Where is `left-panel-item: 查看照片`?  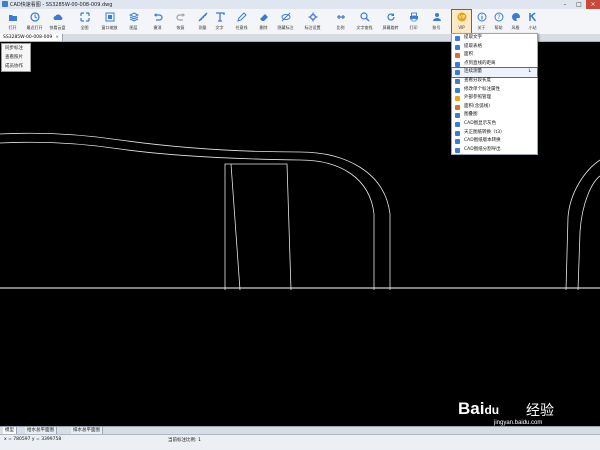
left-panel-item: 查看照片 is located at coordinates (16, 57).